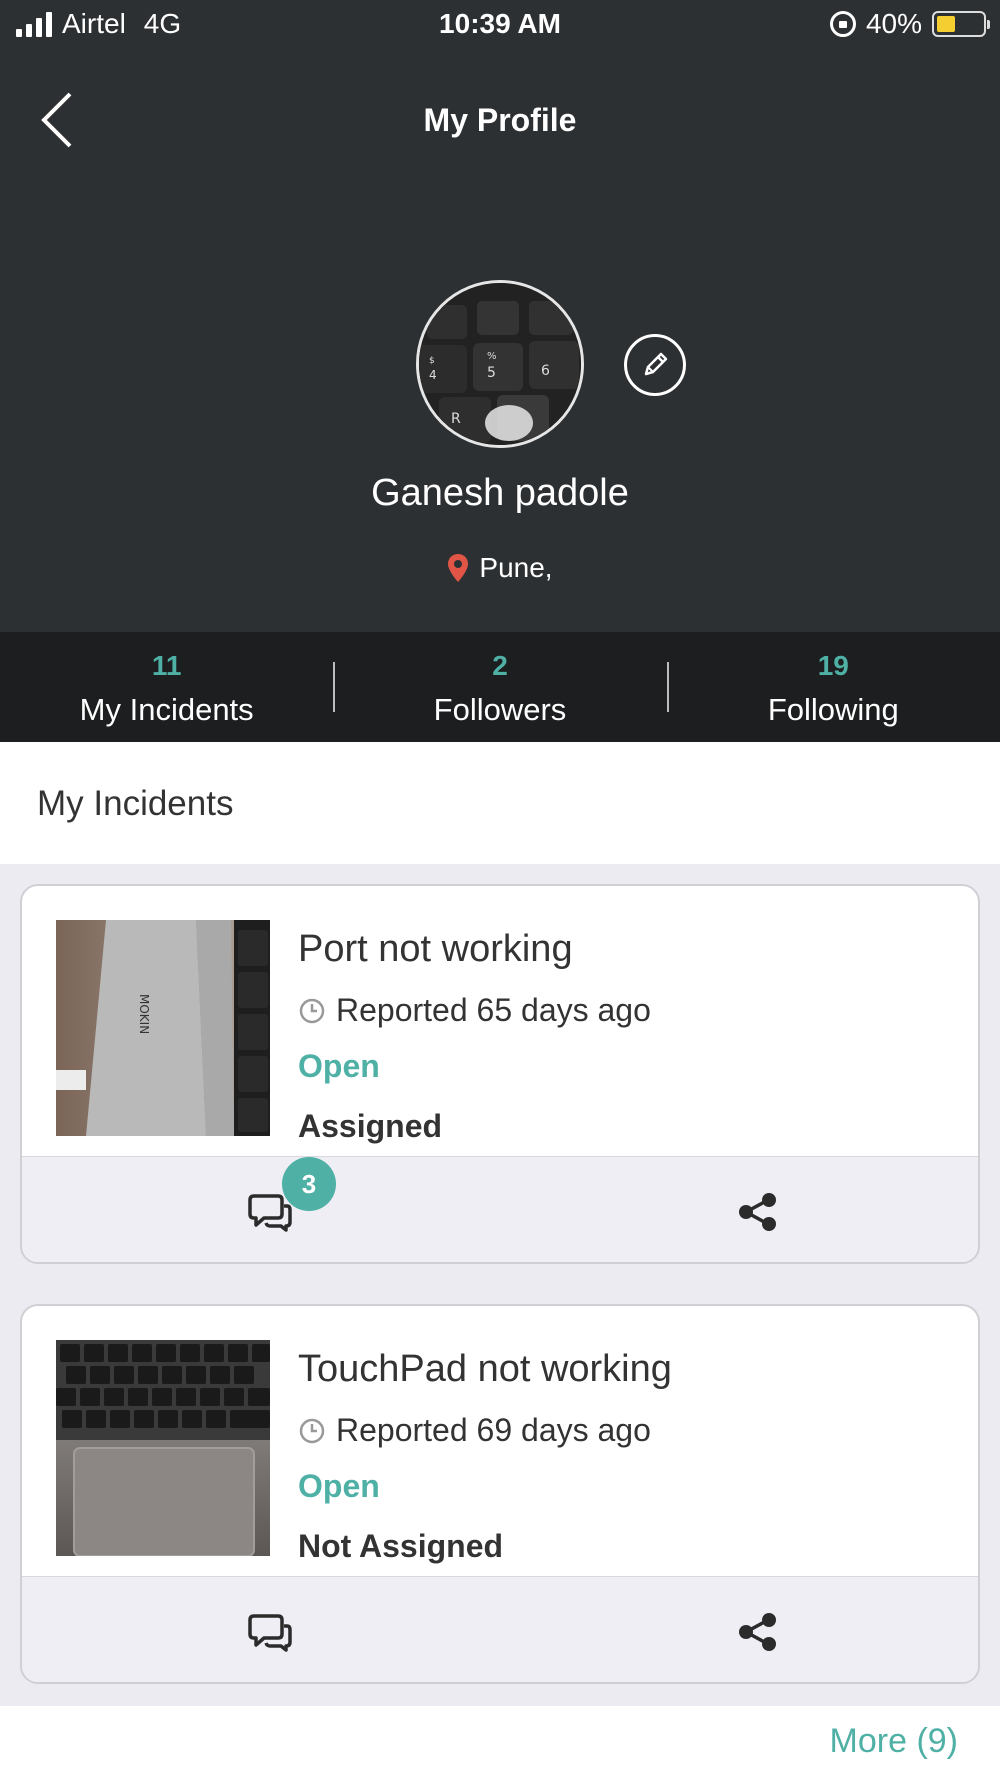  What do you see at coordinates (833, 687) in the screenshot?
I see `stat-following: 19 Following` at bounding box center [833, 687].